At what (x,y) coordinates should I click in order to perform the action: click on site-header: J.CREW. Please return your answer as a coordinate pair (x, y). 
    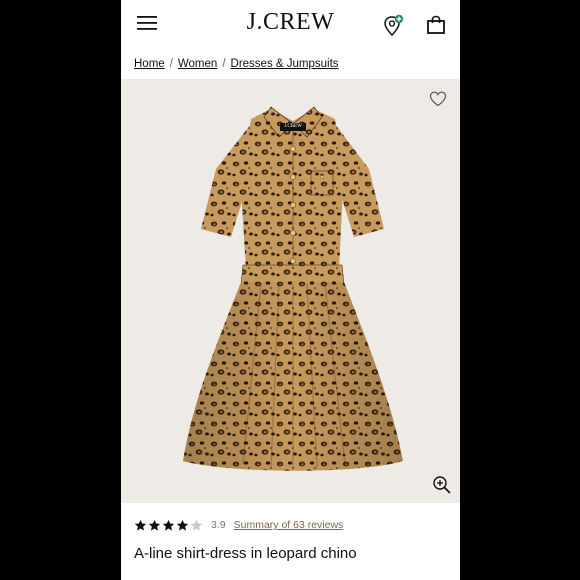
    Looking at the image, I should click on (290, 26).